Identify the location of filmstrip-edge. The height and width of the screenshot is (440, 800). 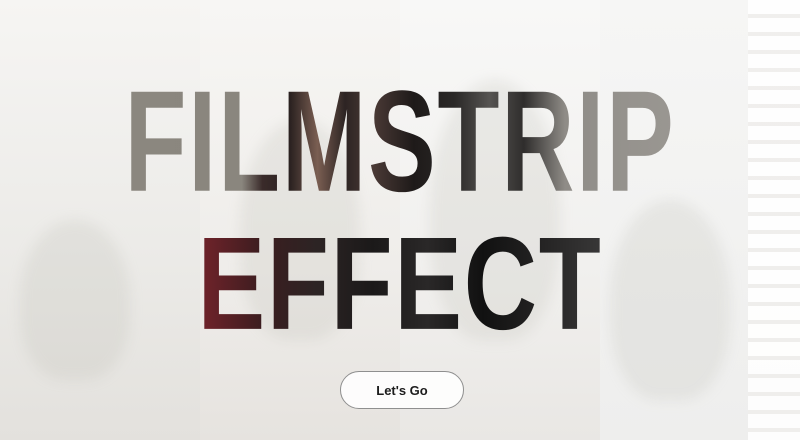
(774, 220).